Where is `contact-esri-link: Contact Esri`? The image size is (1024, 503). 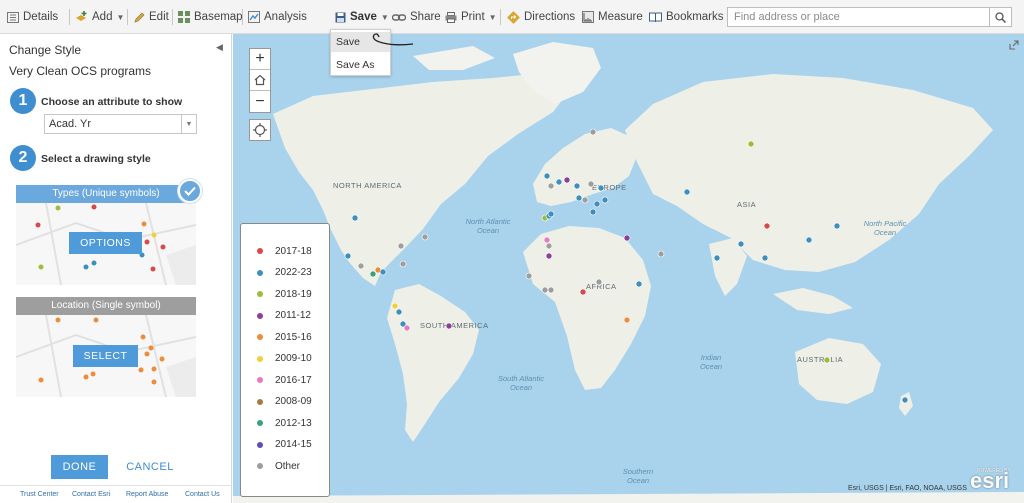
contact-esri-link: Contact Esri is located at coordinates (91, 494).